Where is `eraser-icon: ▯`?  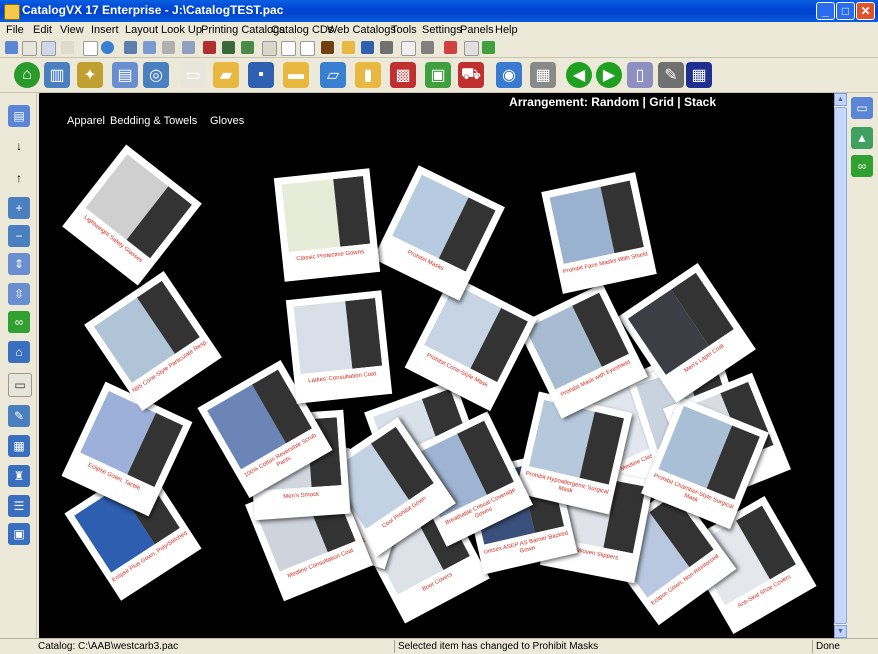
eraser-icon: ▯ is located at coordinates (640, 75).